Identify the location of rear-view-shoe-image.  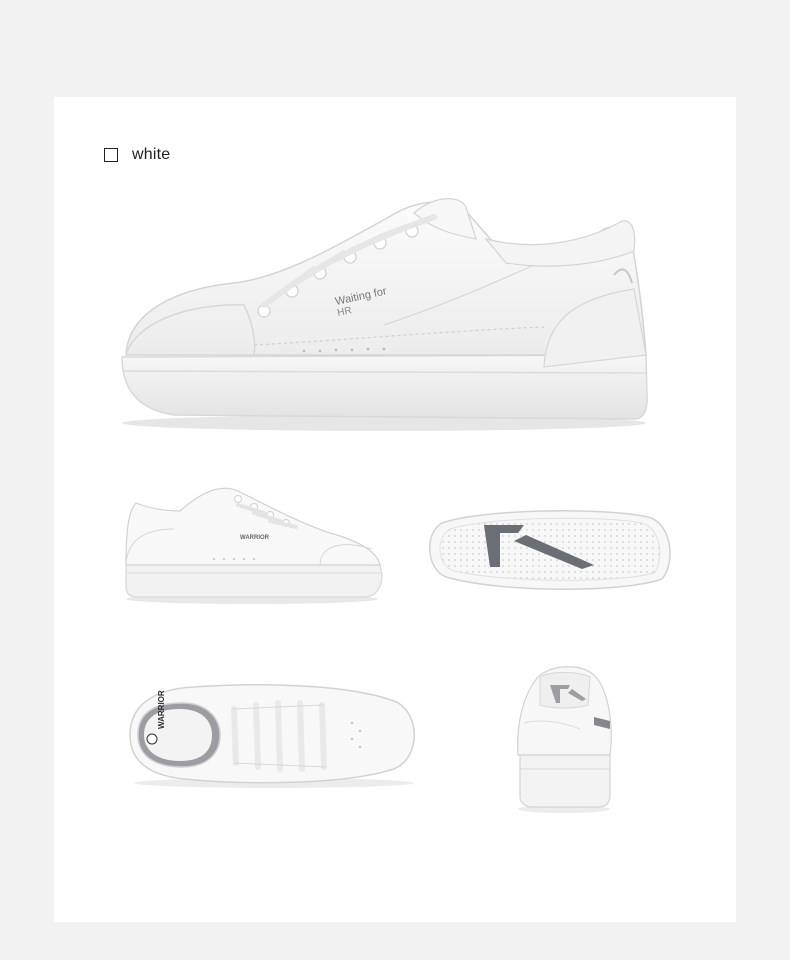
(564, 739).